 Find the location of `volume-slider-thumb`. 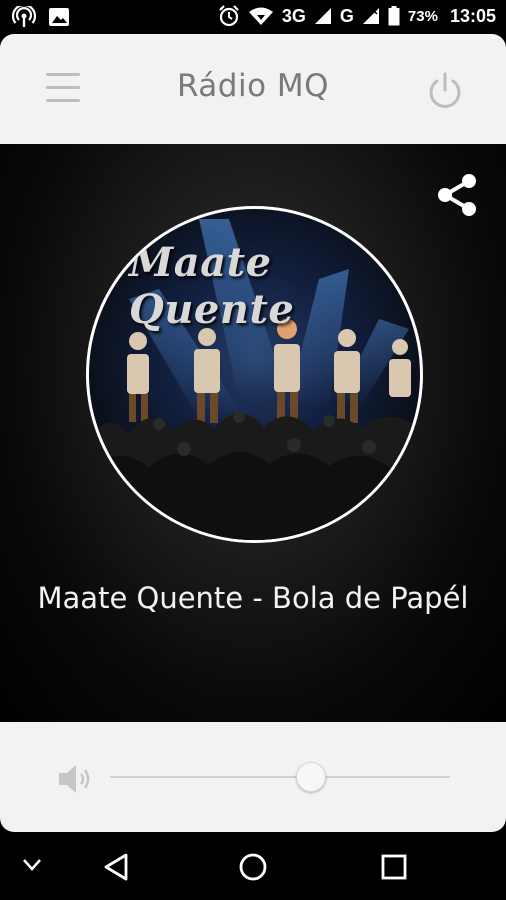

volume-slider-thumb is located at coordinates (310, 777).